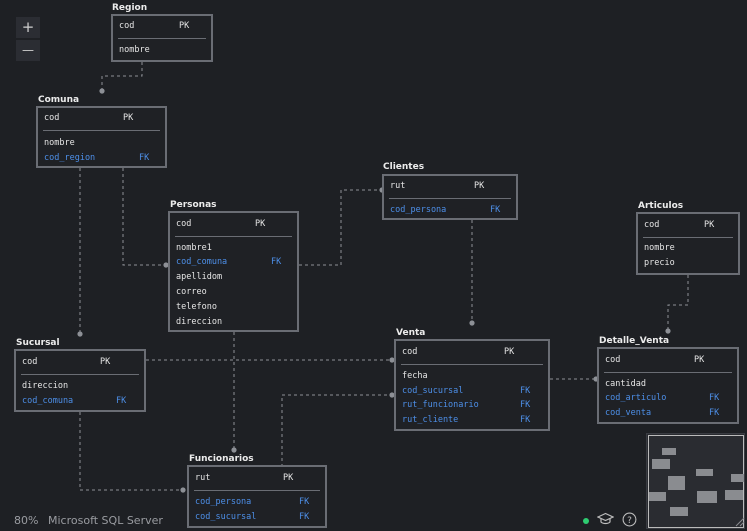 This screenshot has height=531, width=747. Describe the element at coordinates (661, 206) in the screenshot. I see `table-title-articulos: Articulos` at that location.